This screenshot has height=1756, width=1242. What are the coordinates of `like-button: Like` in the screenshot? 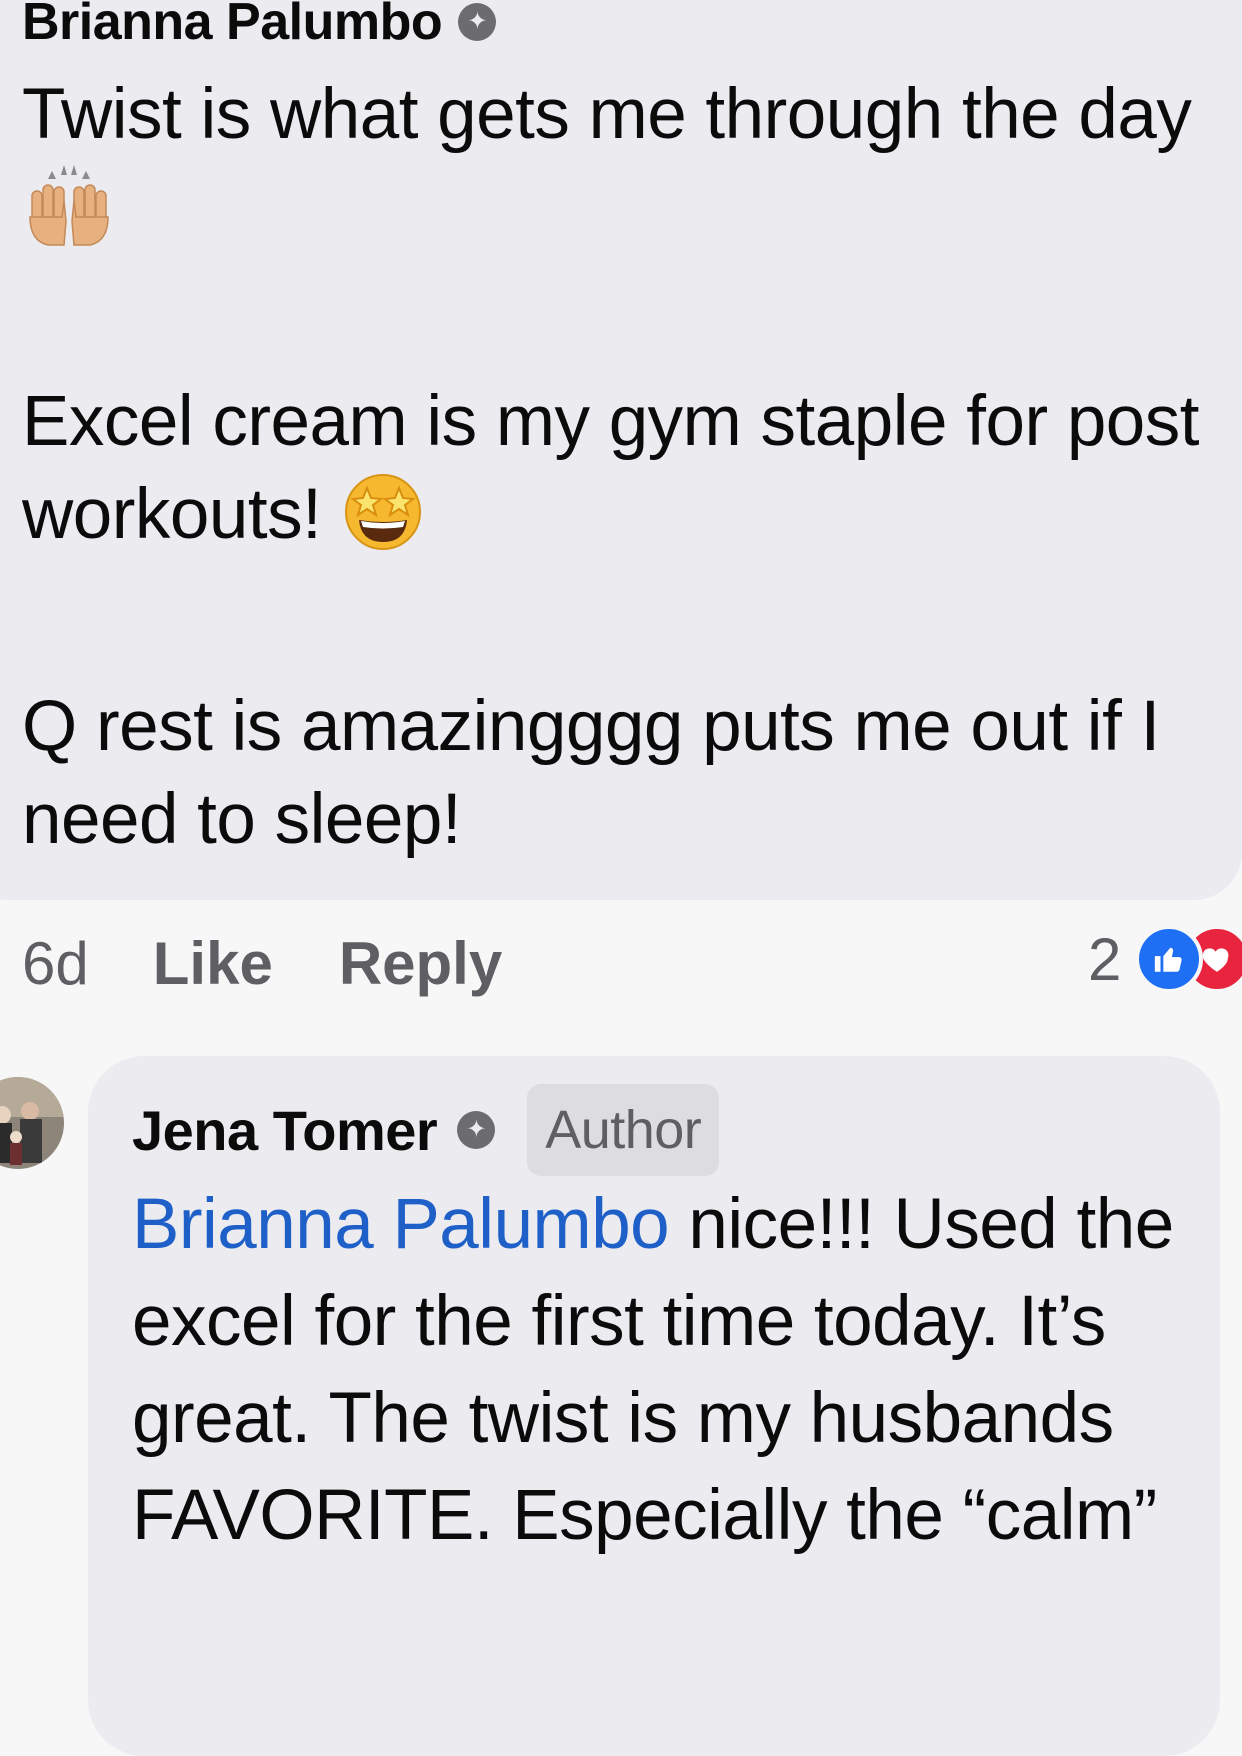 It's located at (213, 963).